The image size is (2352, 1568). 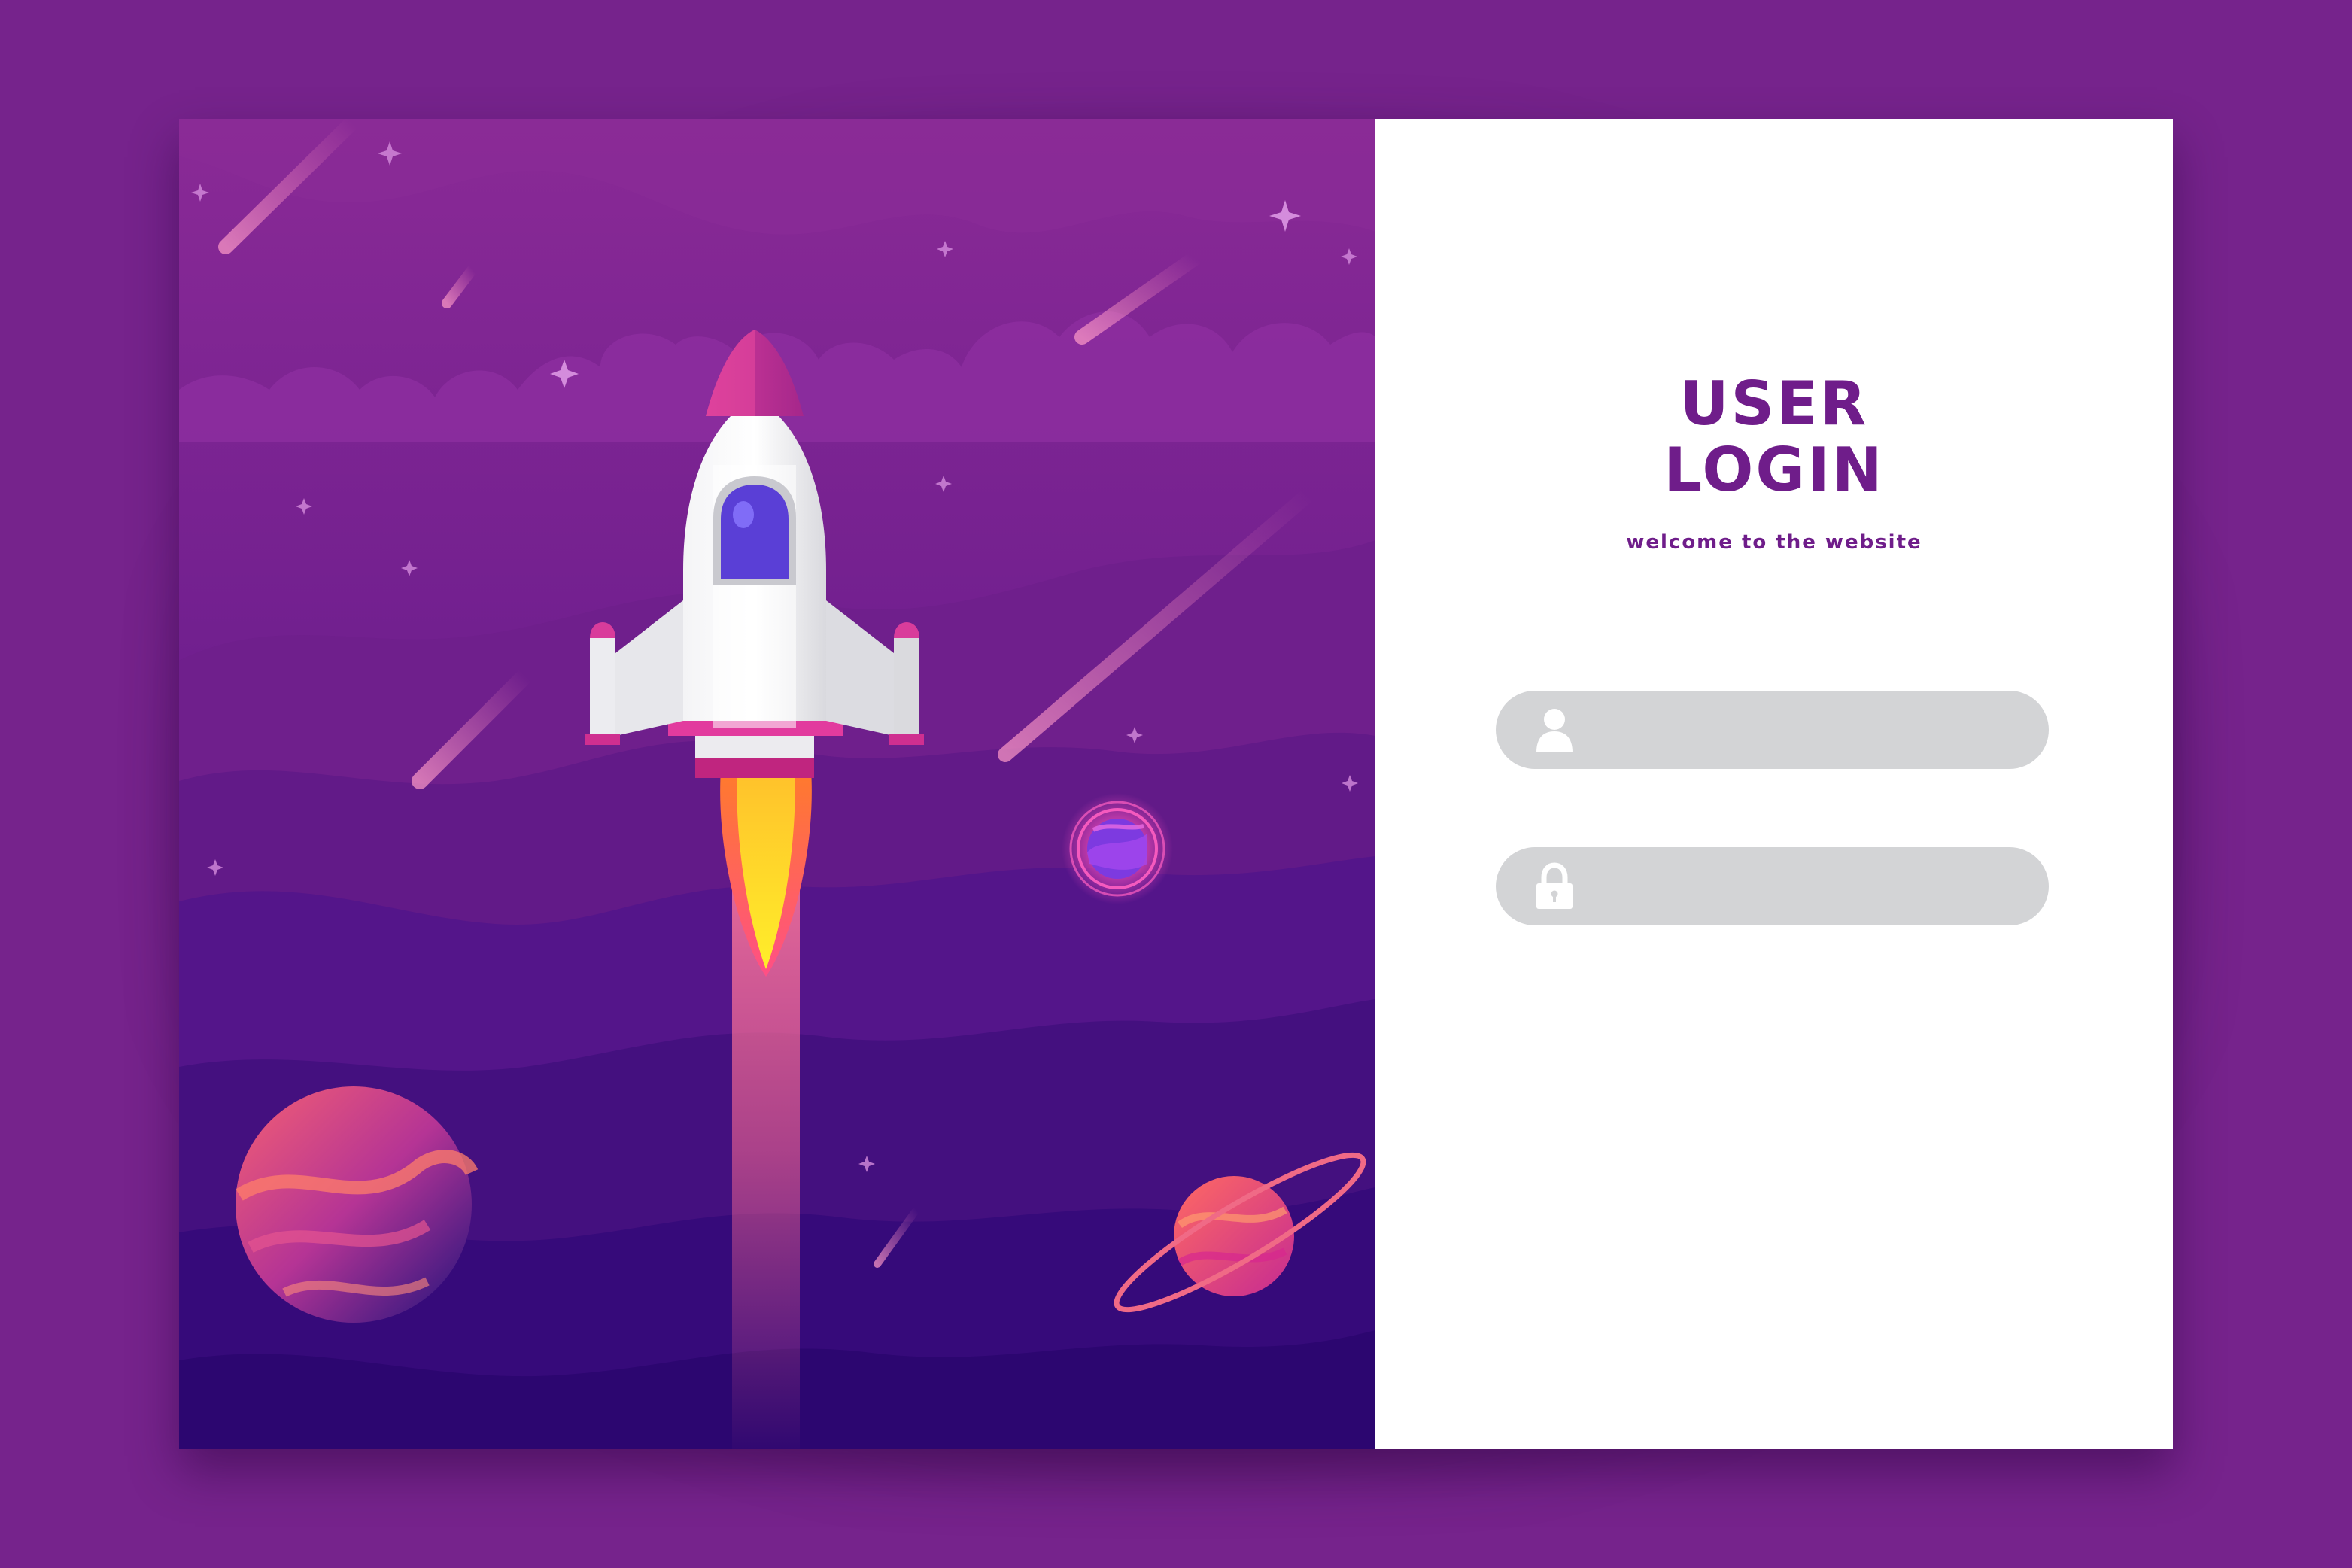 I want to click on username-field, so click(x=1772, y=730).